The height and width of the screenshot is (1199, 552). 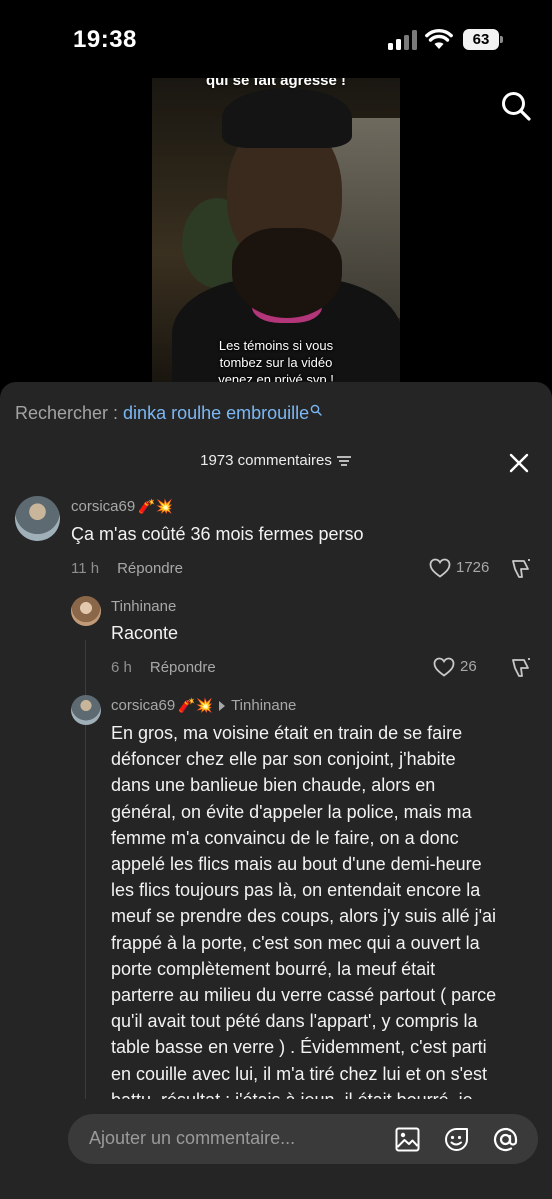 What do you see at coordinates (273, 785) in the screenshot?
I see `comment-line: dans une banlieue bien chaude, alors en` at bounding box center [273, 785].